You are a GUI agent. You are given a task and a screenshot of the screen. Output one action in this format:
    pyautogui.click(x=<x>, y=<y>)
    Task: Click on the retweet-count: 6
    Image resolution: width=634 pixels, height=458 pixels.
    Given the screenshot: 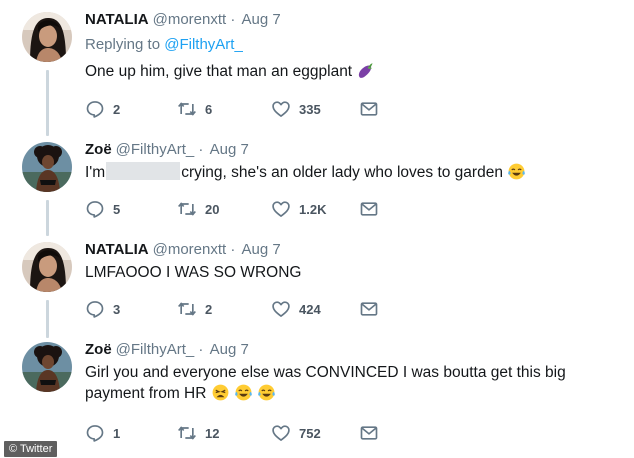 What is the action you would take?
    pyautogui.click(x=209, y=109)
    